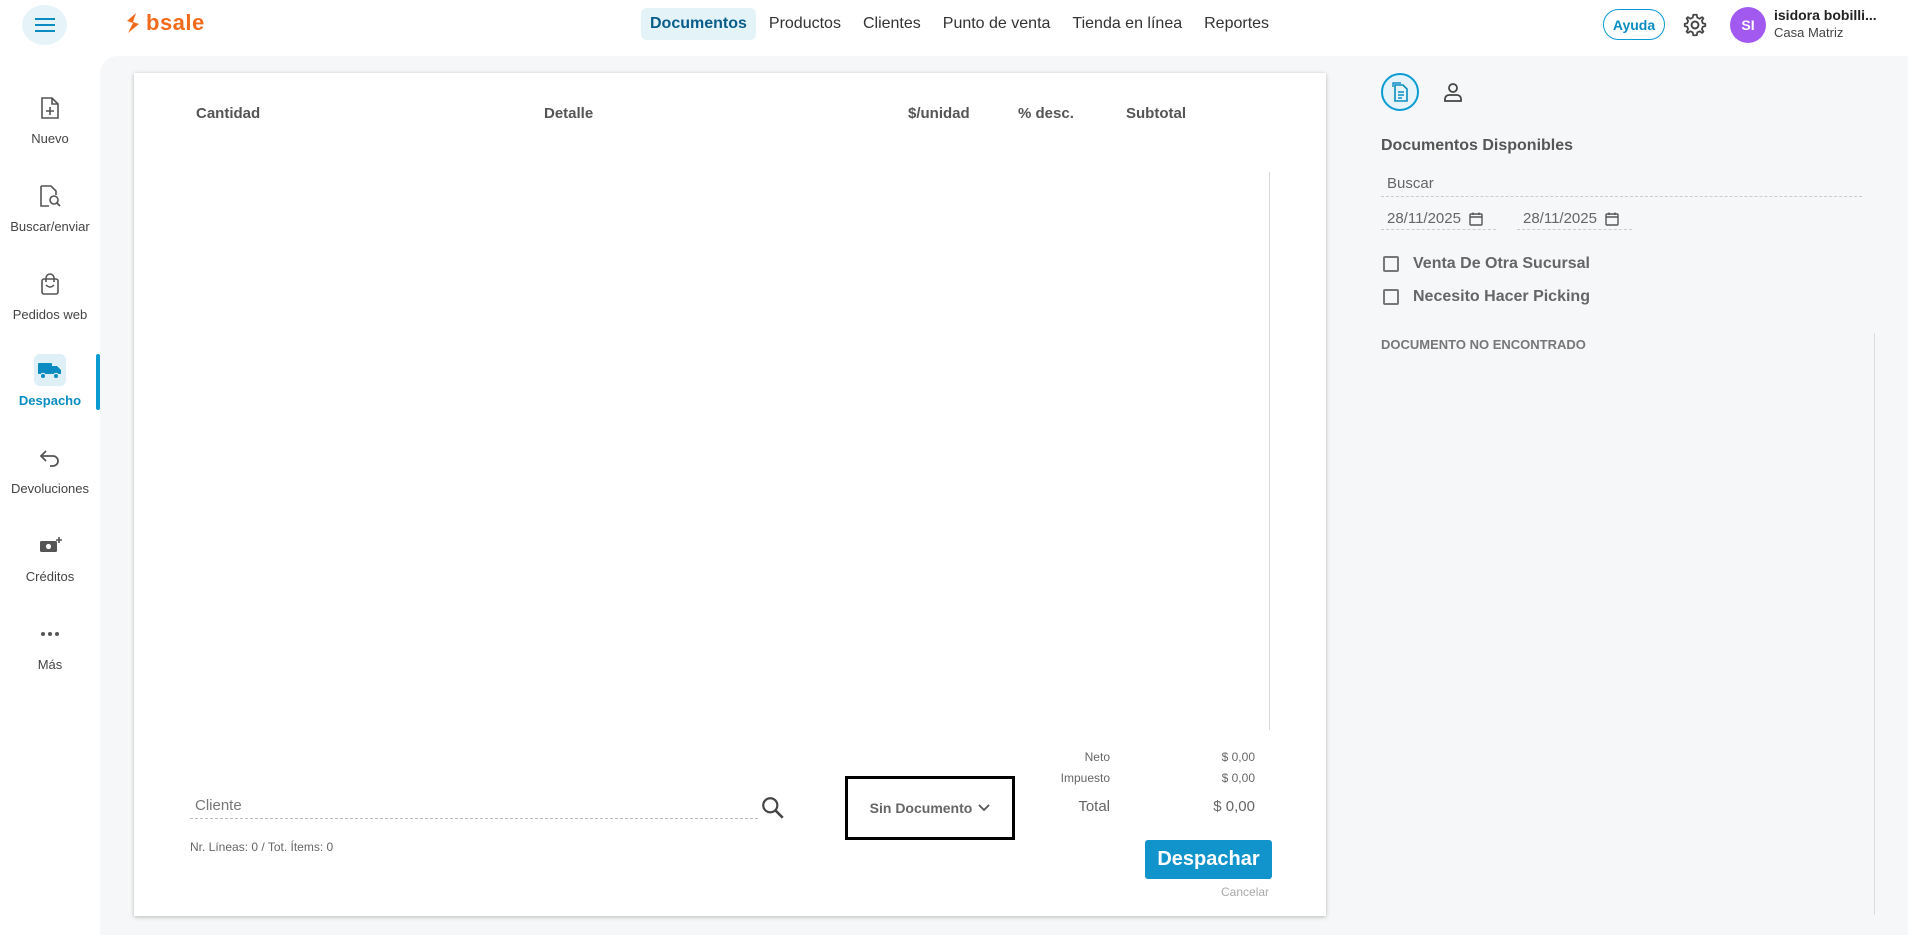 The image size is (1908, 935). I want to click on sidebar-item-mas: Más, so click(50, 655).